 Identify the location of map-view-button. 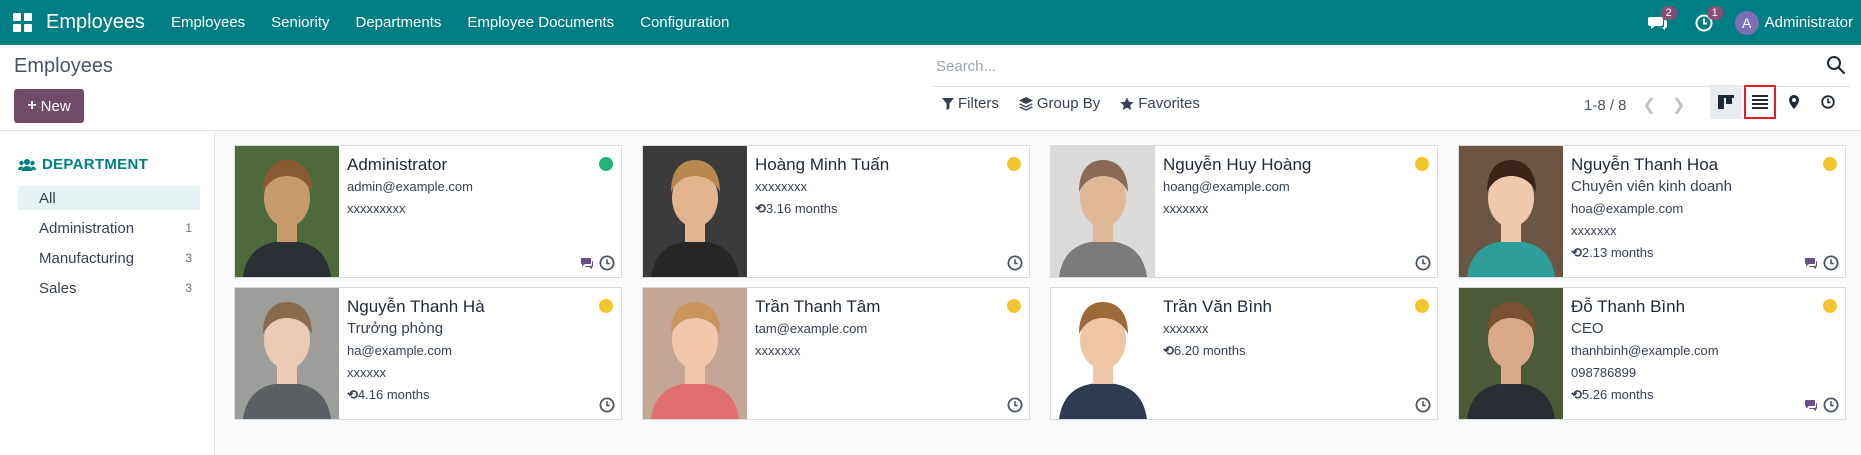
(1794, 102).